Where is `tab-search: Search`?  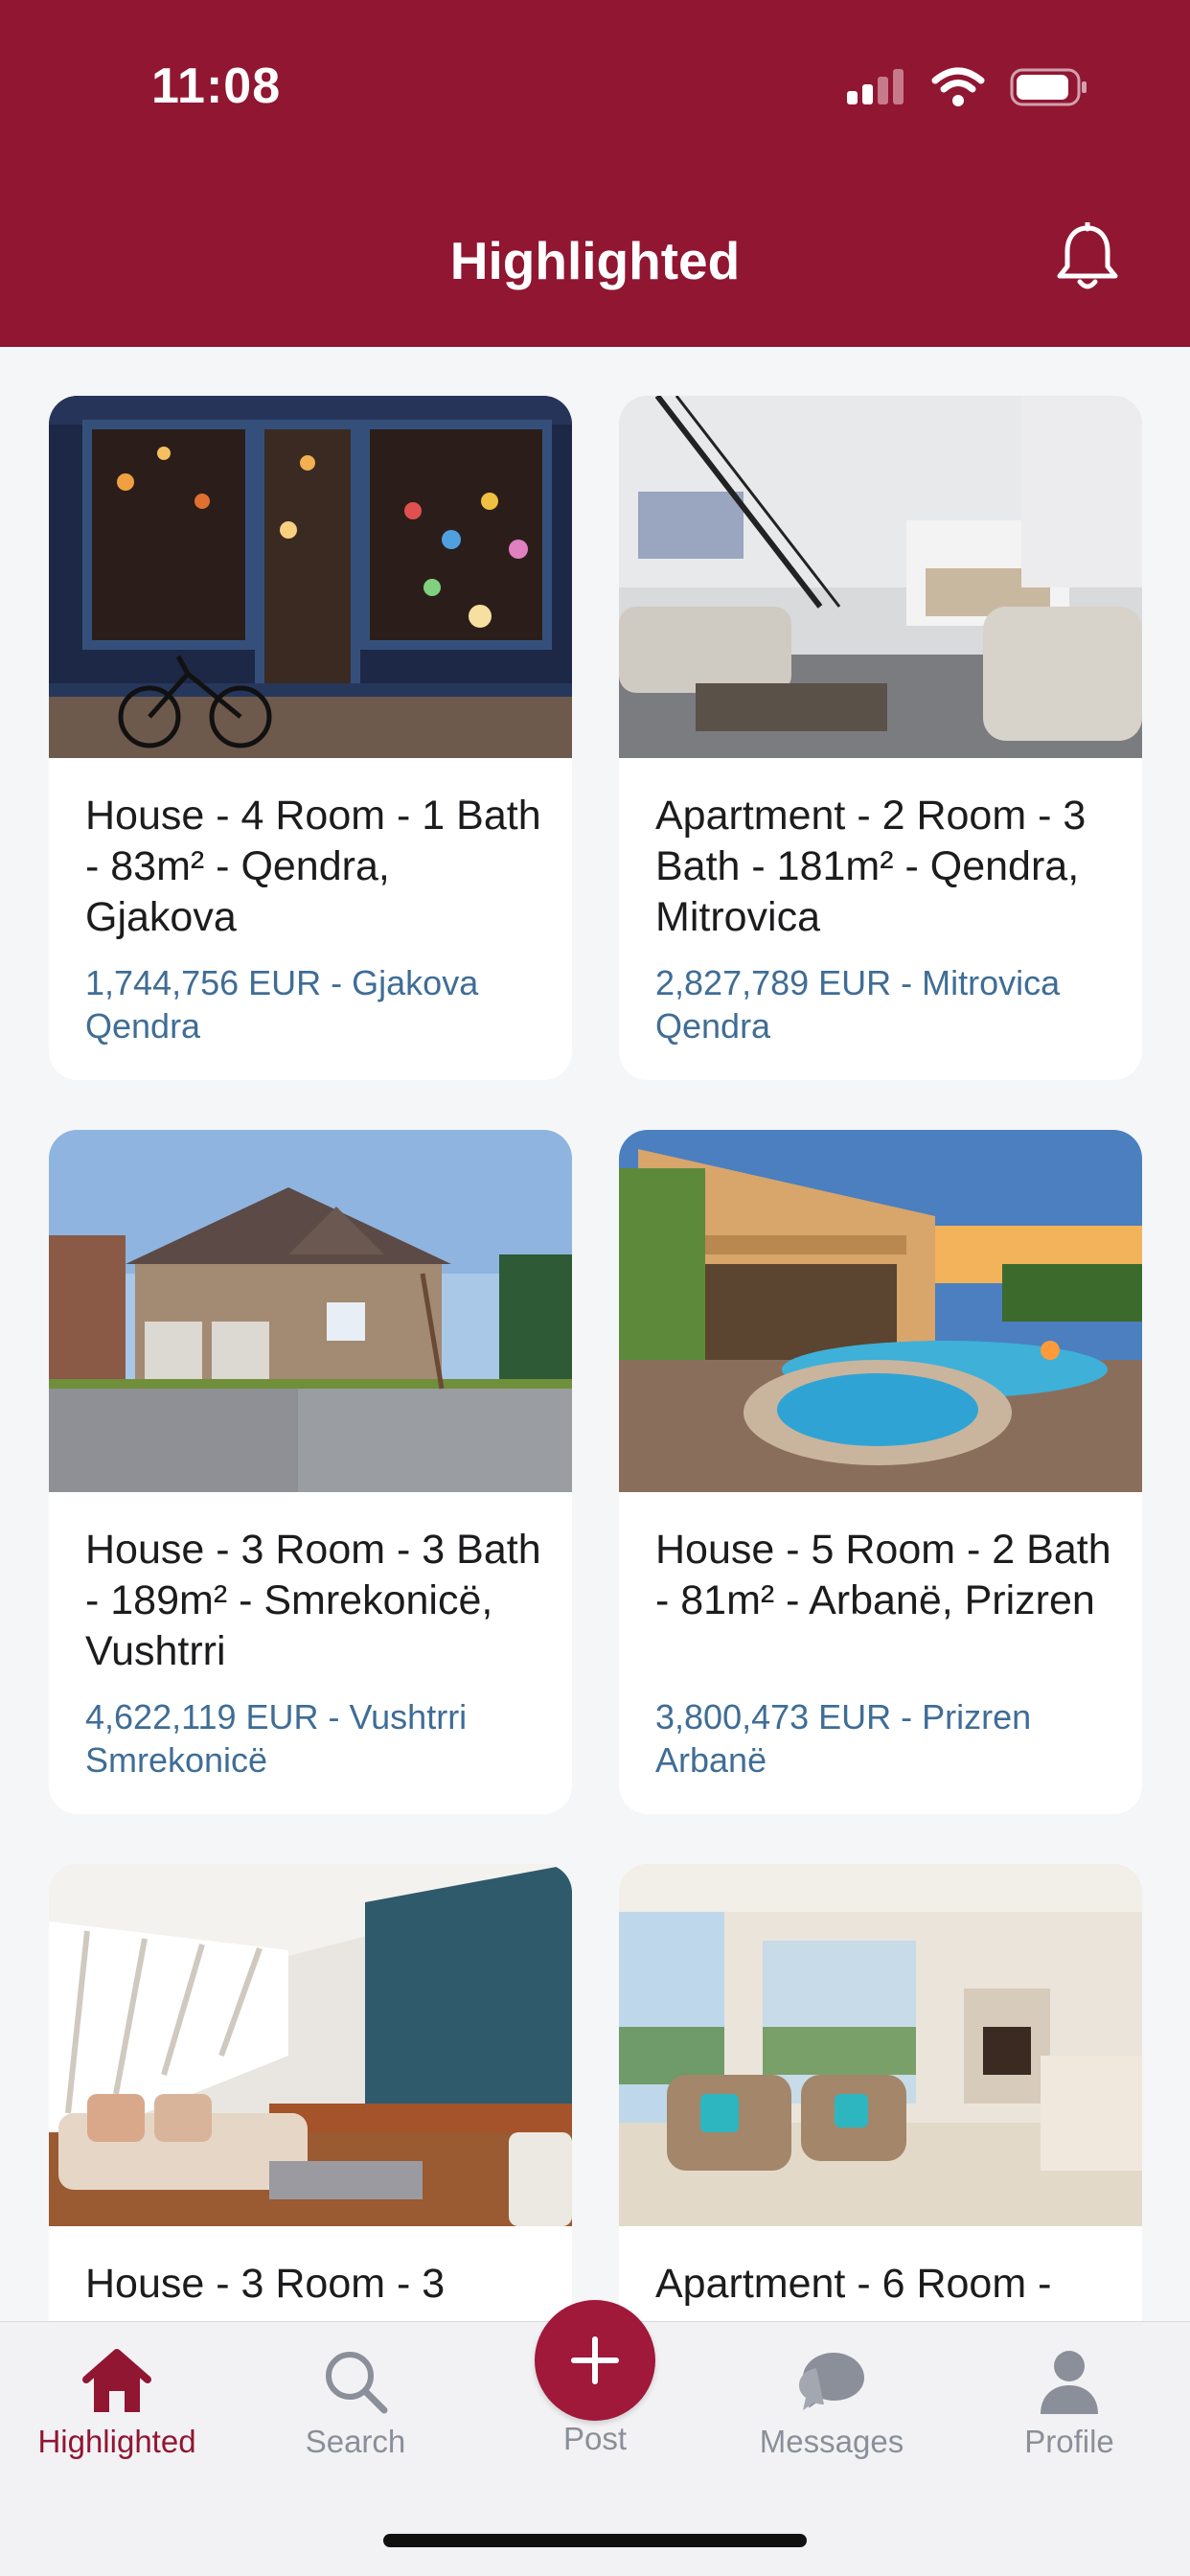 tab-search: Search is located at coordinates (356, 2391).